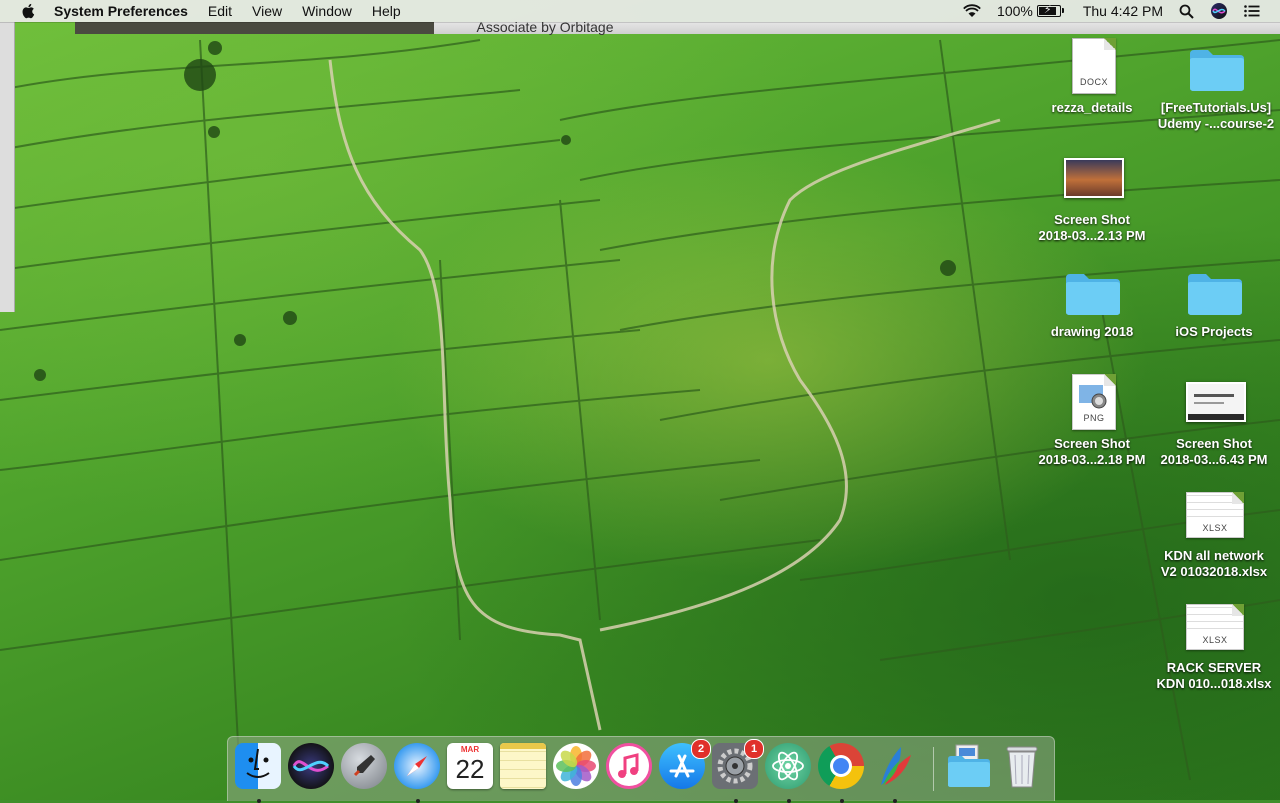 The width and height of the screenshot is (1280, 803). Describe the element at coordinates (701, 749) in the screenshot. I see `notification-badge: 2` at that location.